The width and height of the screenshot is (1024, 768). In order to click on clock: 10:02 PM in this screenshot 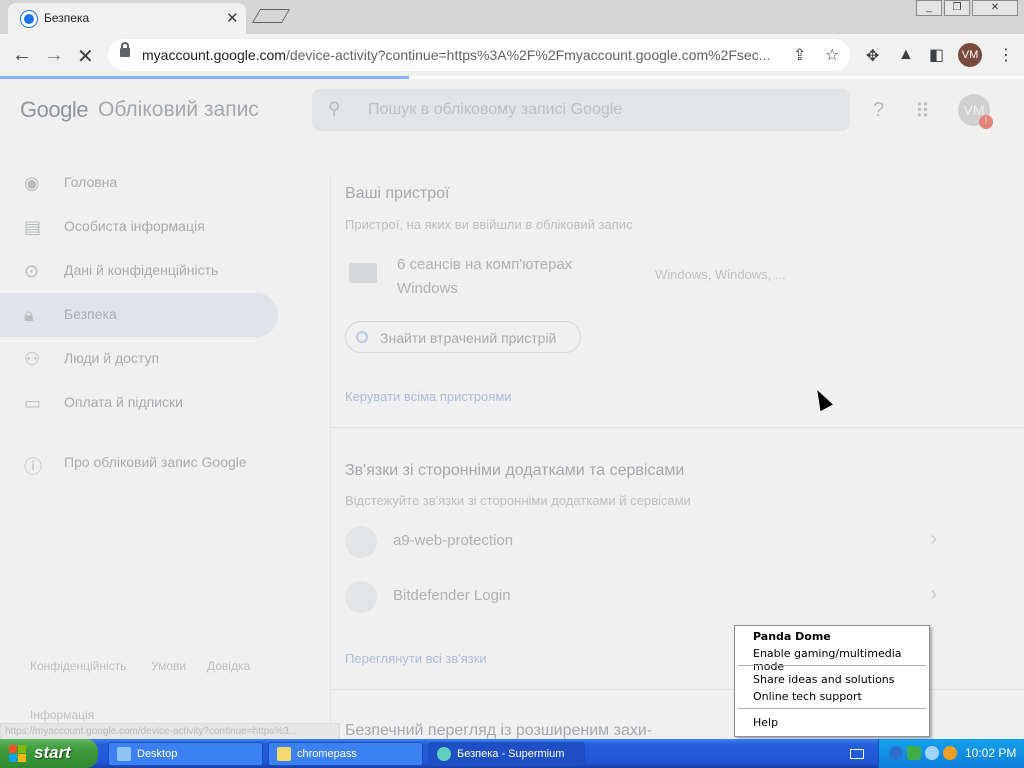, I will do `click(991, 753)`.